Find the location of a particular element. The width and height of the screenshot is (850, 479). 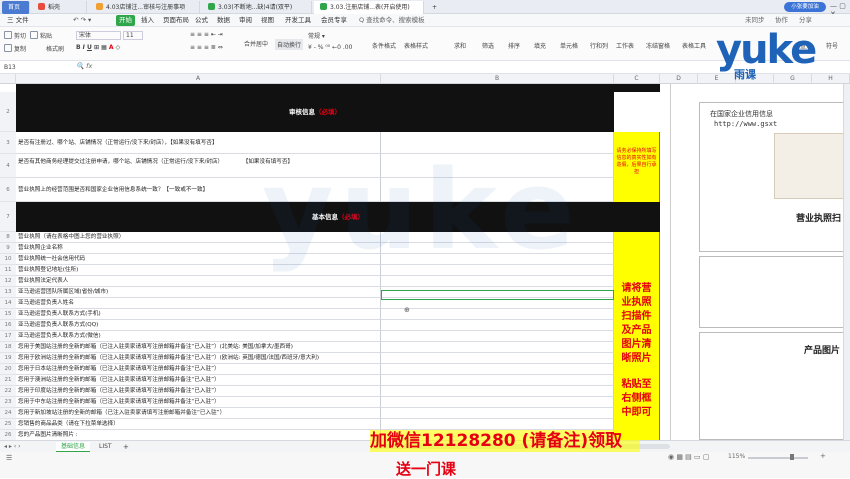

menu-file: 三 文件 is located at coordinates (18, 20).